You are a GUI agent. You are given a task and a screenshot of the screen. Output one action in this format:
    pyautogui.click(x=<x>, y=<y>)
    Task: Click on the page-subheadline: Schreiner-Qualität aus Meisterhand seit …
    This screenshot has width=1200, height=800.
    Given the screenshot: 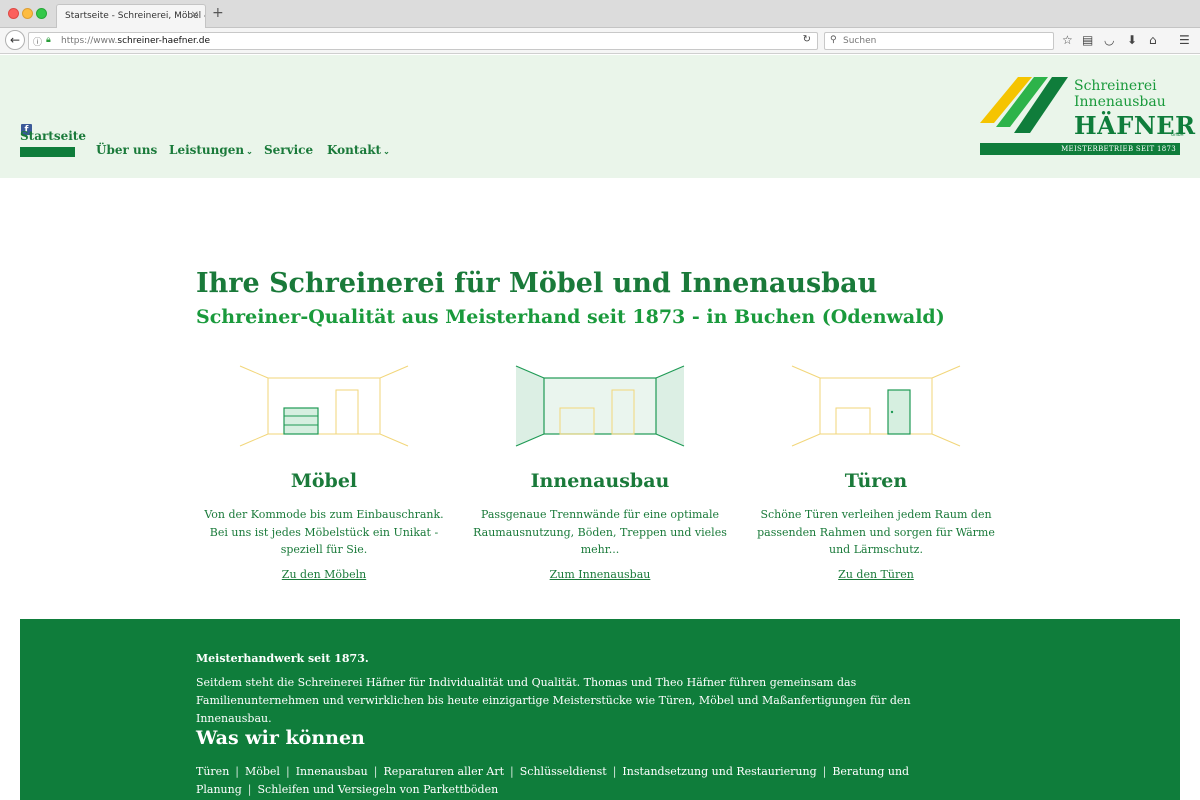 What is the action you would take?
    pyautogui.click(x=570, y=317)
    